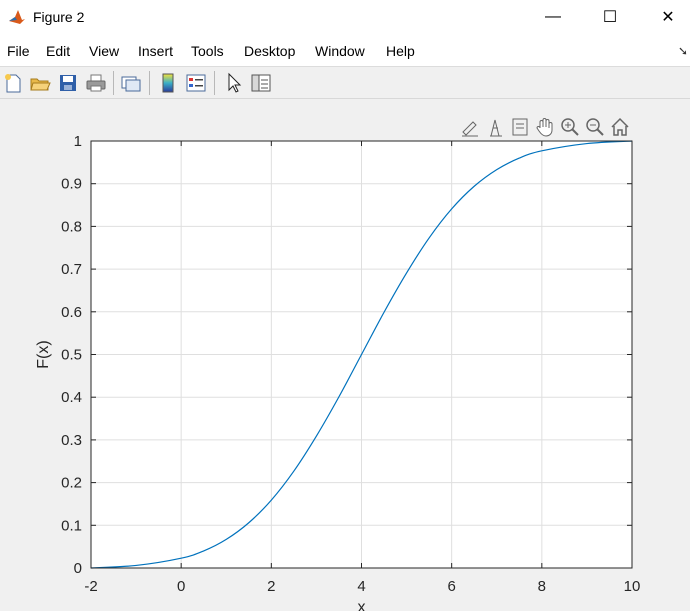  What do you see at coordinates (68, 83) in the screenshot?
I see `save-icon` at bounding box center [68, 83].